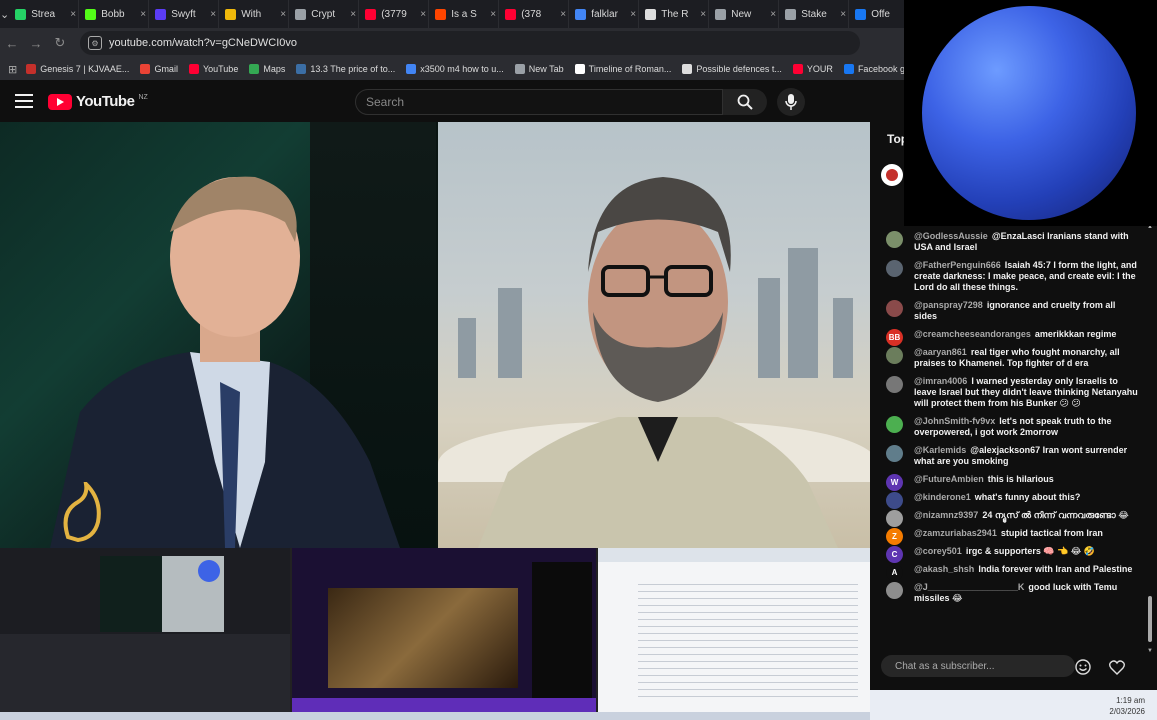  I want to click on message-author: @FatherPenguin666, so click(957, 265).